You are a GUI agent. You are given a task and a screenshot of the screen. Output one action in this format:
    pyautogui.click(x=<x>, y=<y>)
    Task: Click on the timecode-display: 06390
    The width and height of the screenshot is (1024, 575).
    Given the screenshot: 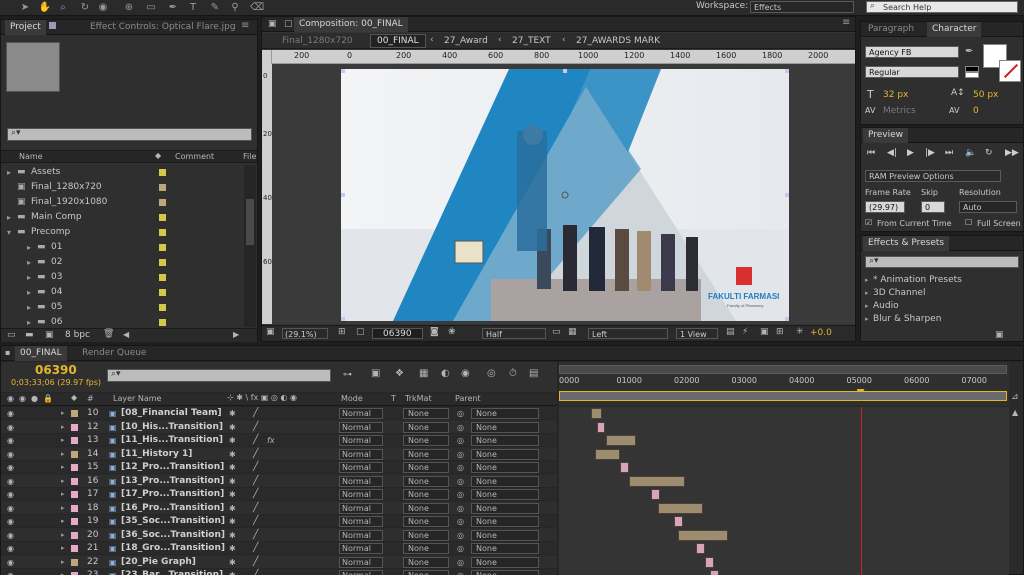 What is the action you would take?
    pyautogui.click(x=397, y=333)
    